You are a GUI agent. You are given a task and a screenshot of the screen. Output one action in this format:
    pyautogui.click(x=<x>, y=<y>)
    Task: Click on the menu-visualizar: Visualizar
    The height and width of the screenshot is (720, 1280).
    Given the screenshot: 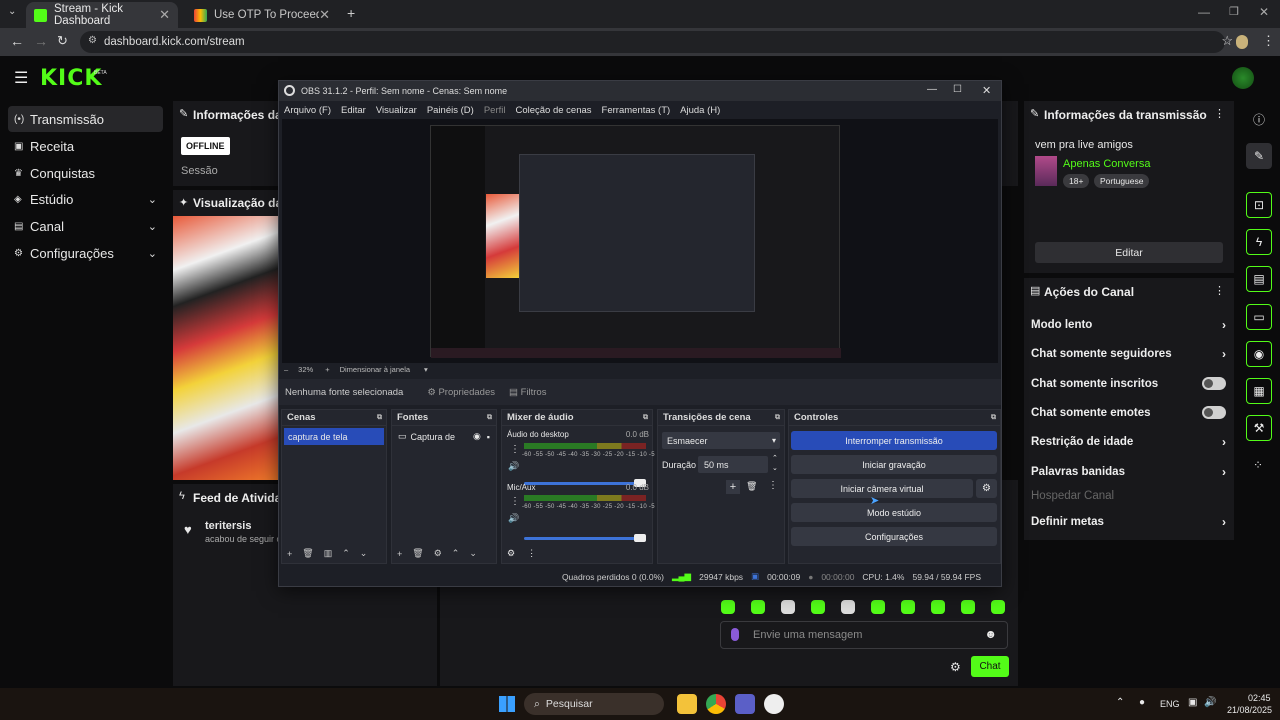 What is the action you would take?
    pyautogui.click(x=396, y=110)
    